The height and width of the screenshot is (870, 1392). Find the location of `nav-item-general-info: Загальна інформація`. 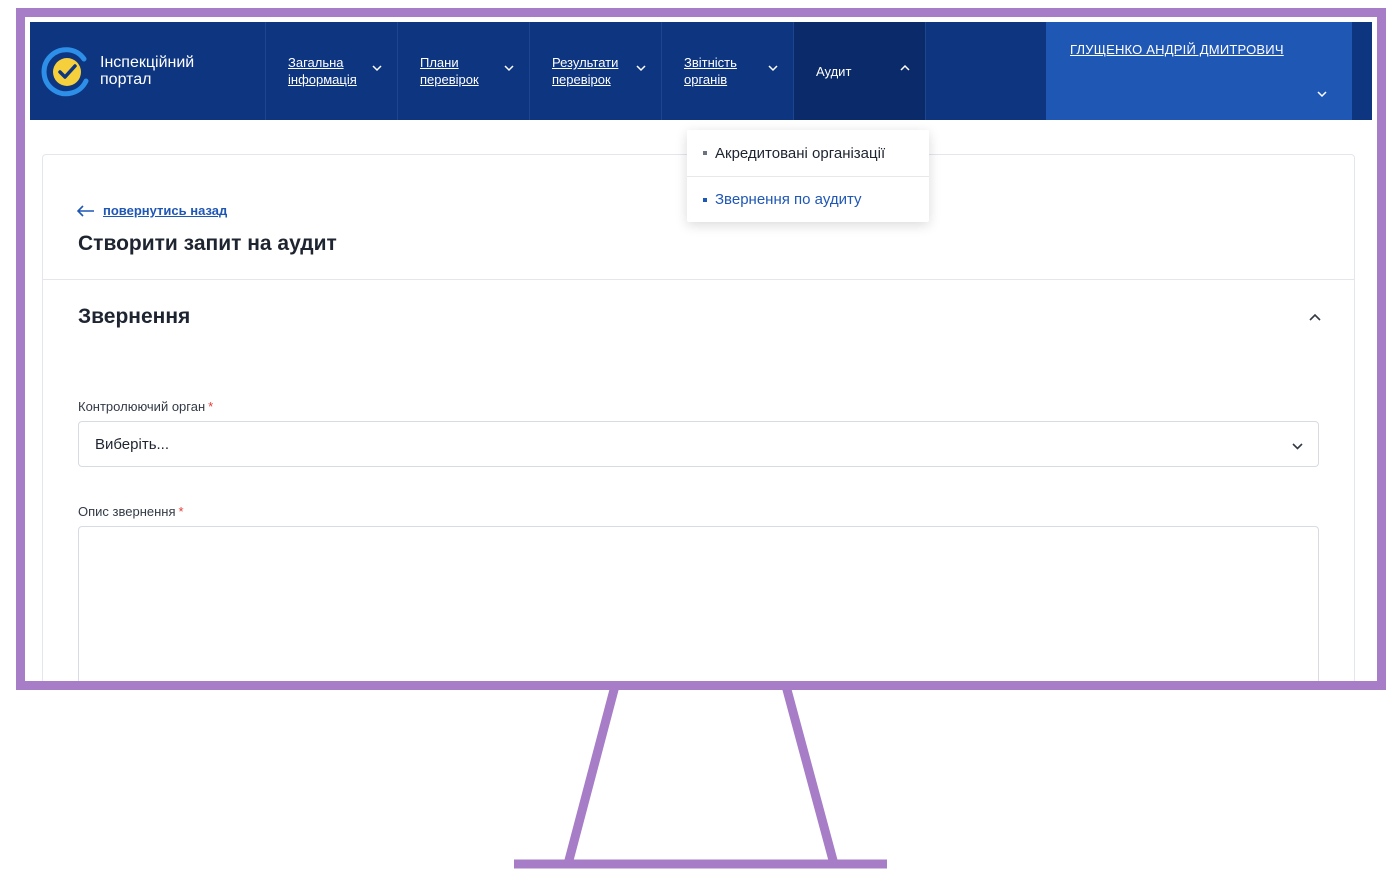

nav-item-general-info: Загальна інформація is located at coordinates (332, 71).